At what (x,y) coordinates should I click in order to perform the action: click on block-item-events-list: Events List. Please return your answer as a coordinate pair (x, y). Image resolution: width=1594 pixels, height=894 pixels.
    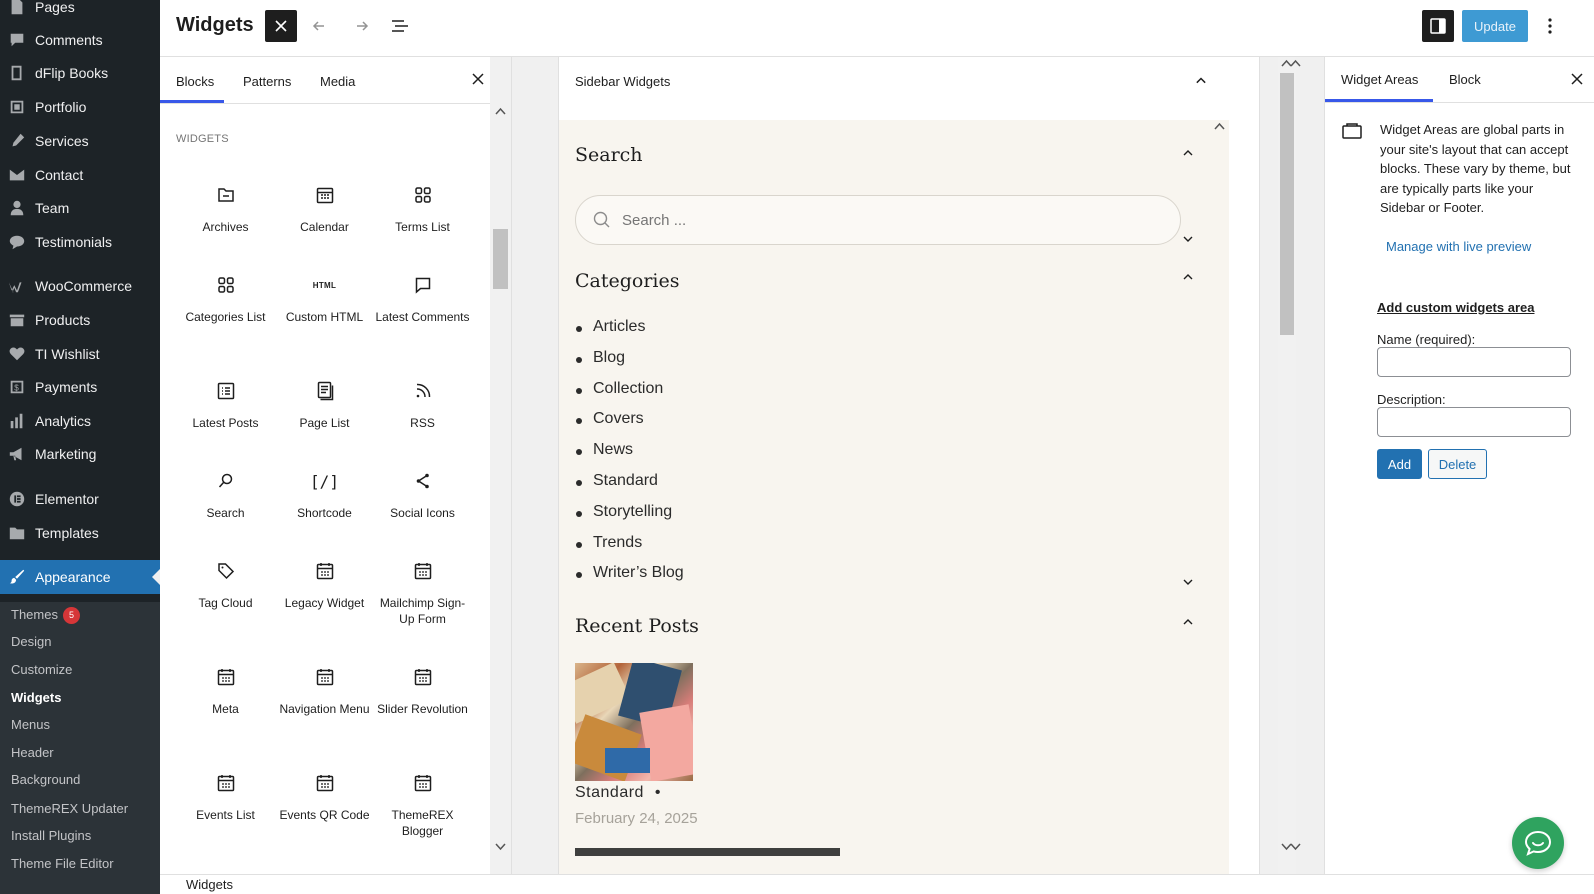
    Looking at the image, I should click on (225, 797).